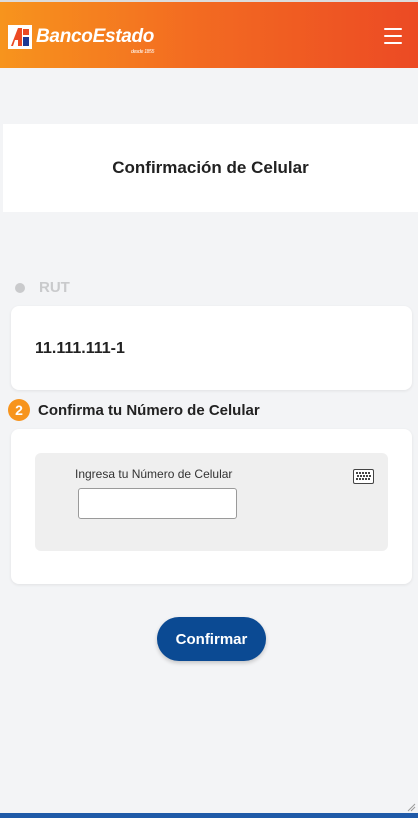 The image size is (418, 818). What do you see at coordinates (393, 36) in the screenshot?
I see `hamburger-menu-icon` at bounding box center [393, 36].